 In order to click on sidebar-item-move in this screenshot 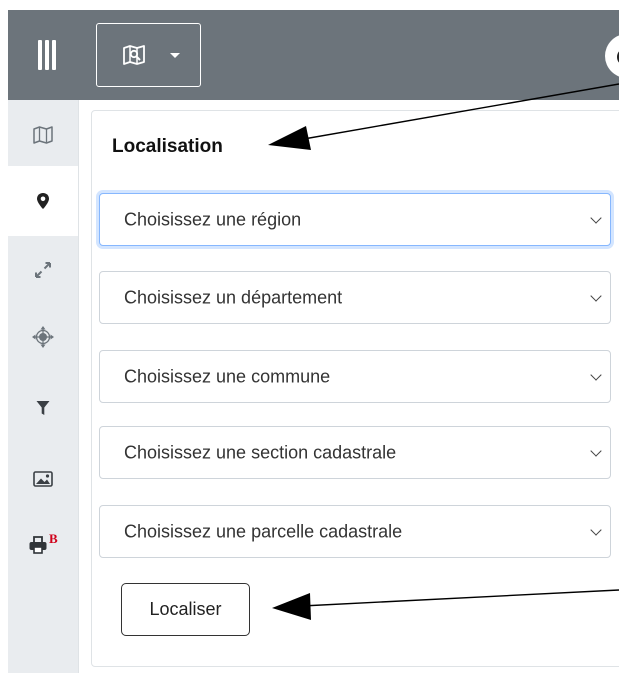, I will do `click(43, 337)`.